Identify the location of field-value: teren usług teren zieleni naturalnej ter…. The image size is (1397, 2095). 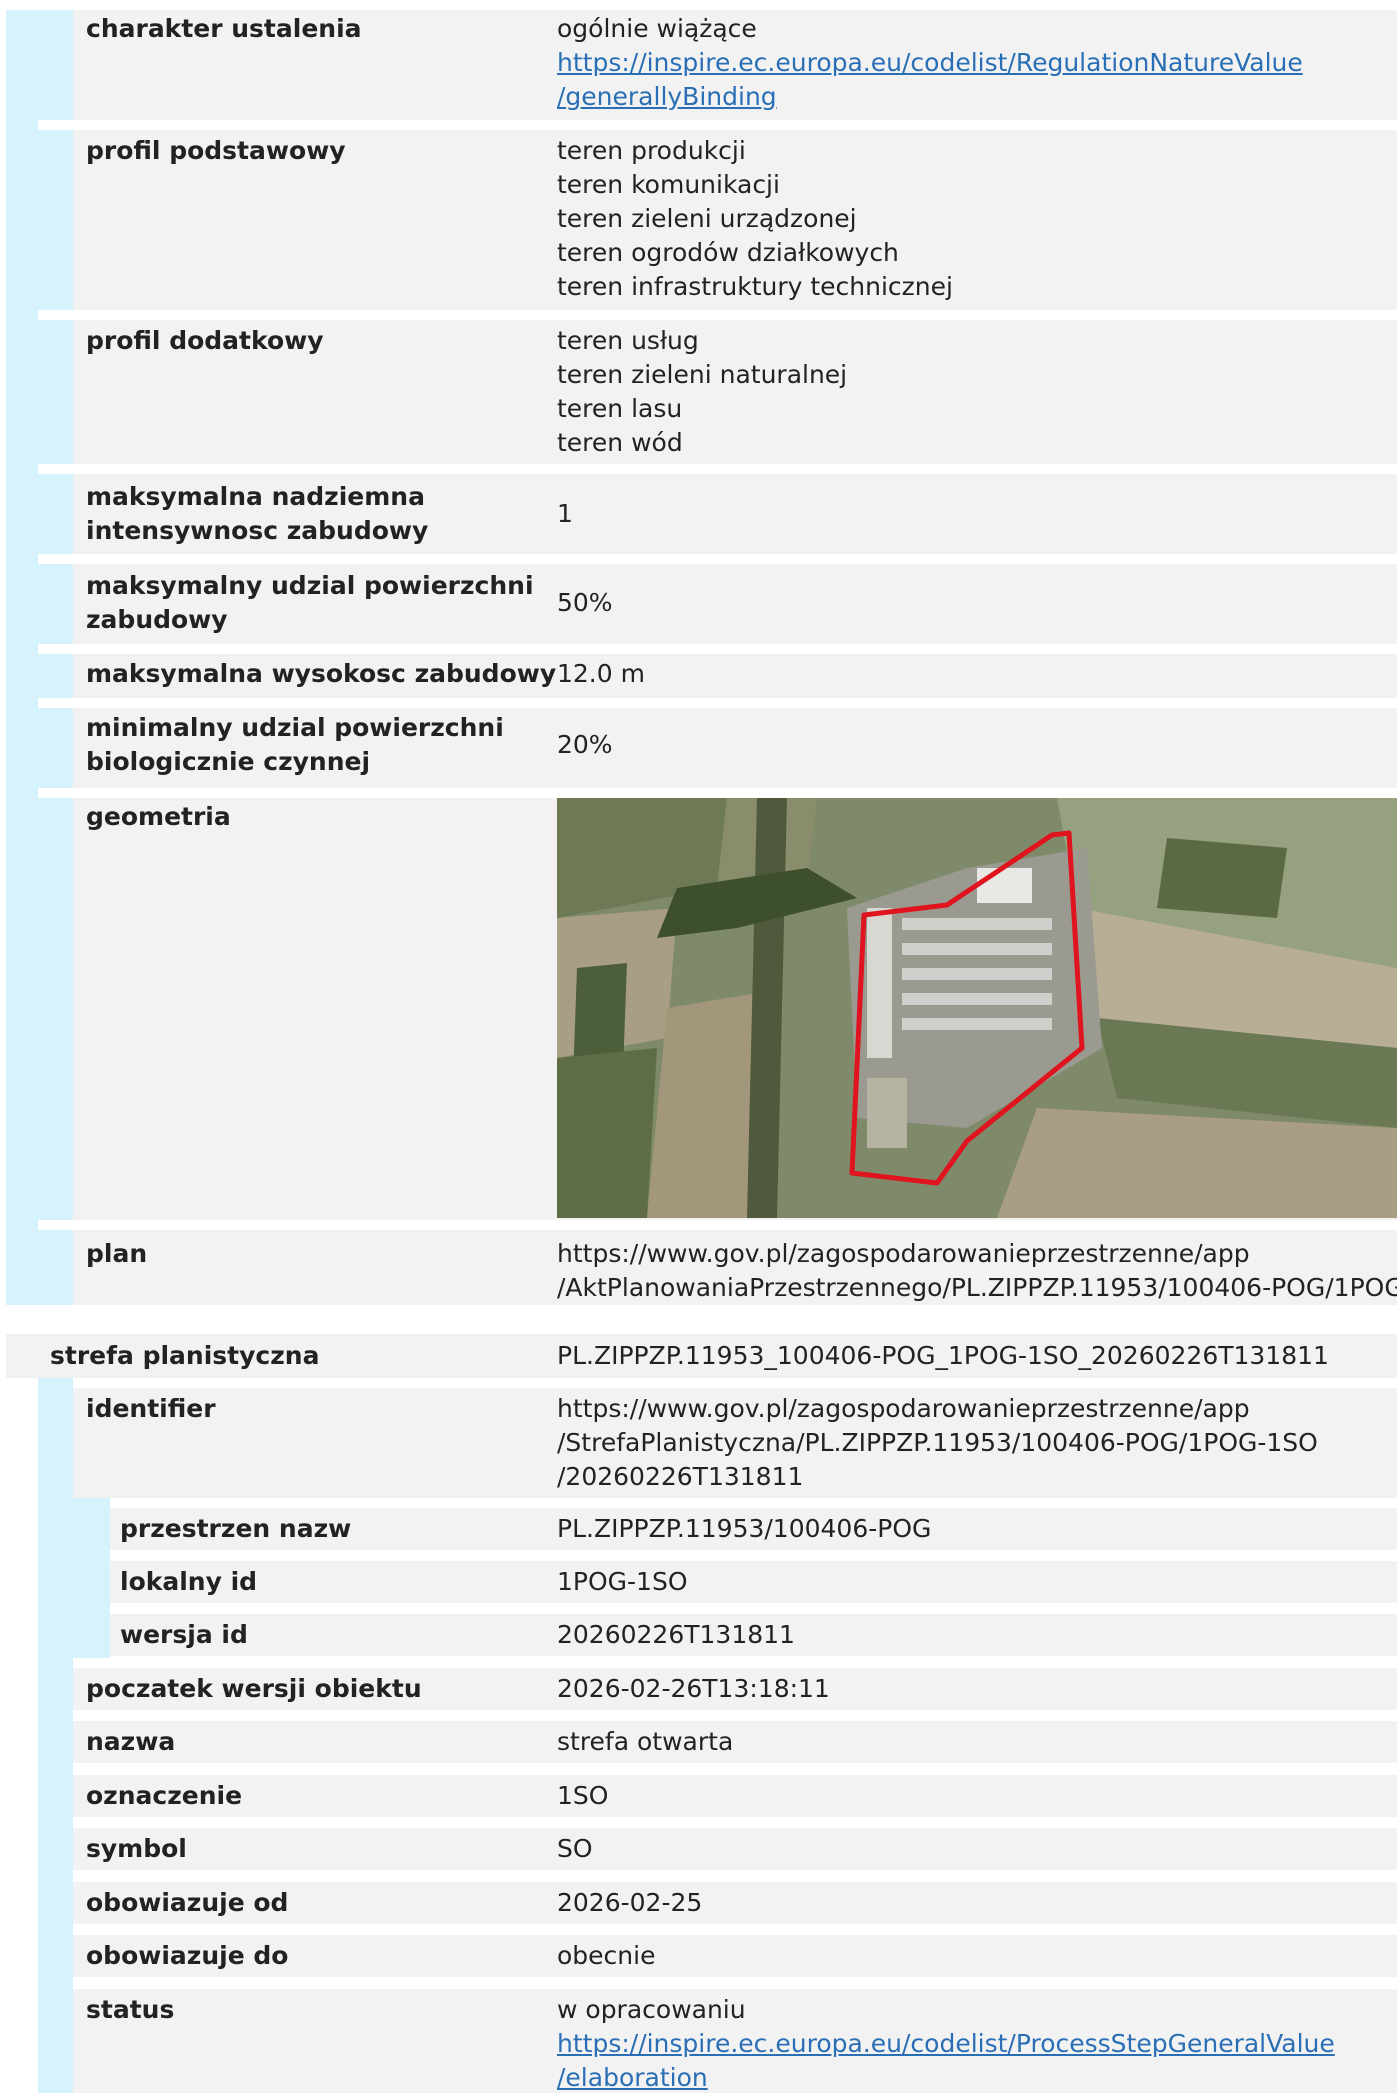
(702, 392).